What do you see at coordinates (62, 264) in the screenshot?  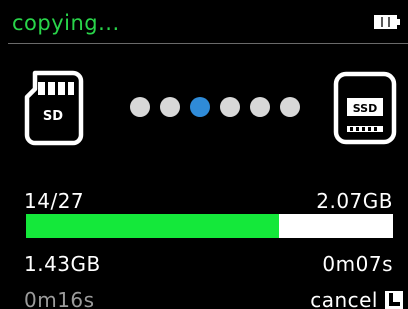 I see `copied-size: 1.43GB` at bounding box center [62, 264].